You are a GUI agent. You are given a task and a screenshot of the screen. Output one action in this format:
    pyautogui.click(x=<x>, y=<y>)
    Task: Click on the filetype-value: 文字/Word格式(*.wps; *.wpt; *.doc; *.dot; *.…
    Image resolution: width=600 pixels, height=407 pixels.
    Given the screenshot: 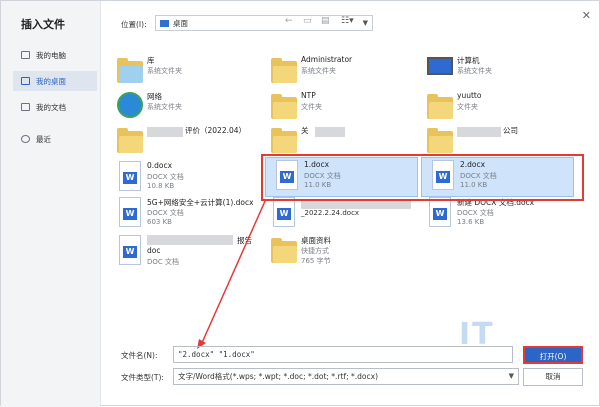 What is the action you would take?
    pyautogui.click(x=278, y=376)
    